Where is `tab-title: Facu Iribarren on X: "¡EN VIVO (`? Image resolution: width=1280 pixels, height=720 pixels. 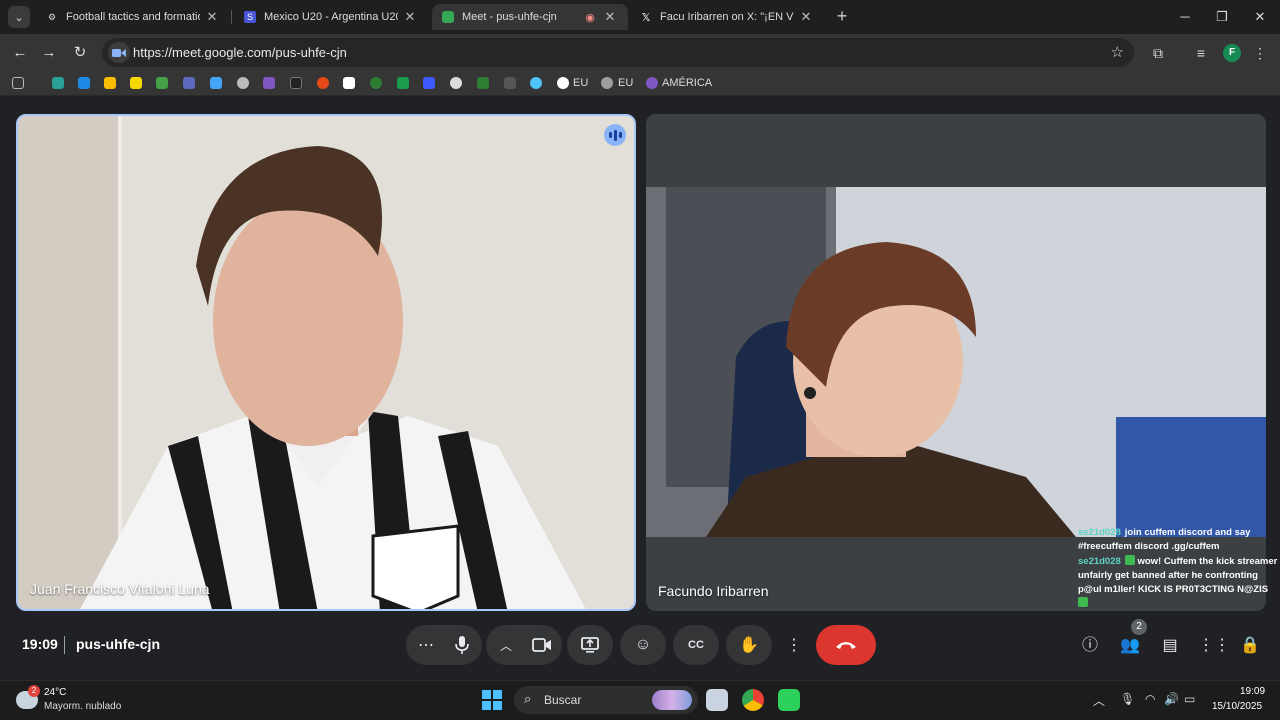 tab-title: Facu Iribarren on X: "¡EN VIVO ( is located at coordinates (727, 17).